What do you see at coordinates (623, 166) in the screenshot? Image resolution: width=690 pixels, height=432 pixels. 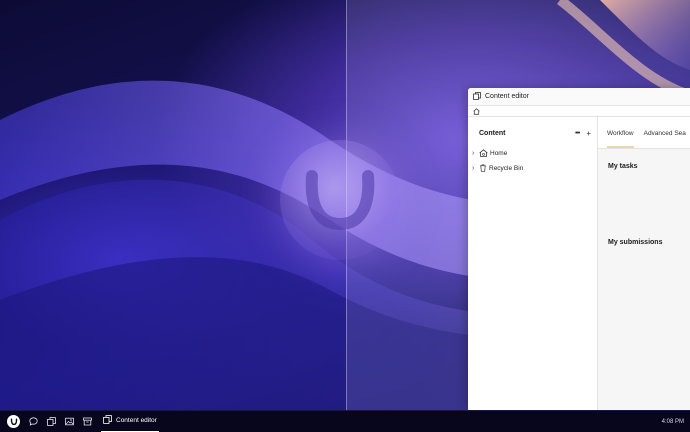 I see `my-tasks-heading: My tasks` at bounding box center [623, 166].